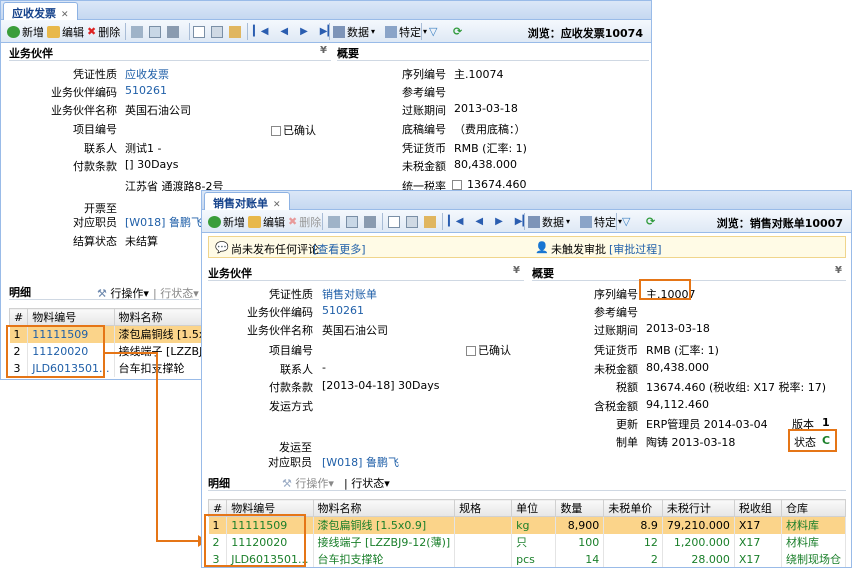  Describe the element at coordinates (360, 462) in the screenshot. I see `staff-value: [W018] 鲁鹏飞` at that location.